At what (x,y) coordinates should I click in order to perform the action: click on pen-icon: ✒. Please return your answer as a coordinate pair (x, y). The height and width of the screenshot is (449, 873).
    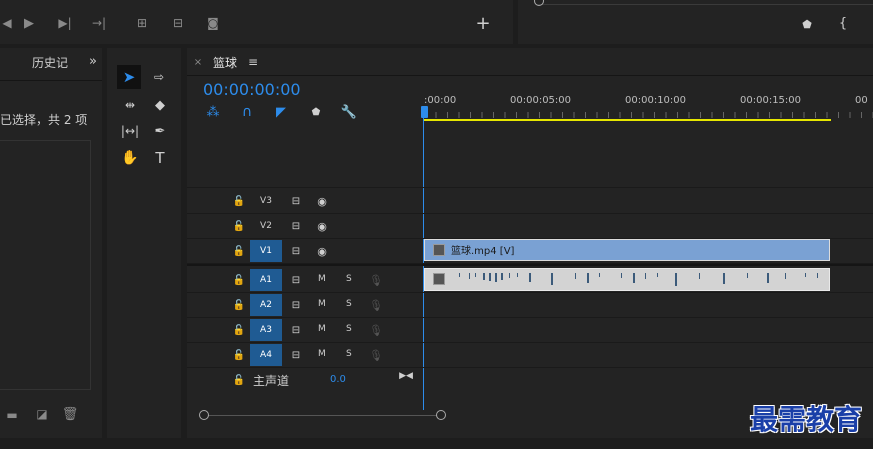
    Looking at the image, I should click on (160, 131).